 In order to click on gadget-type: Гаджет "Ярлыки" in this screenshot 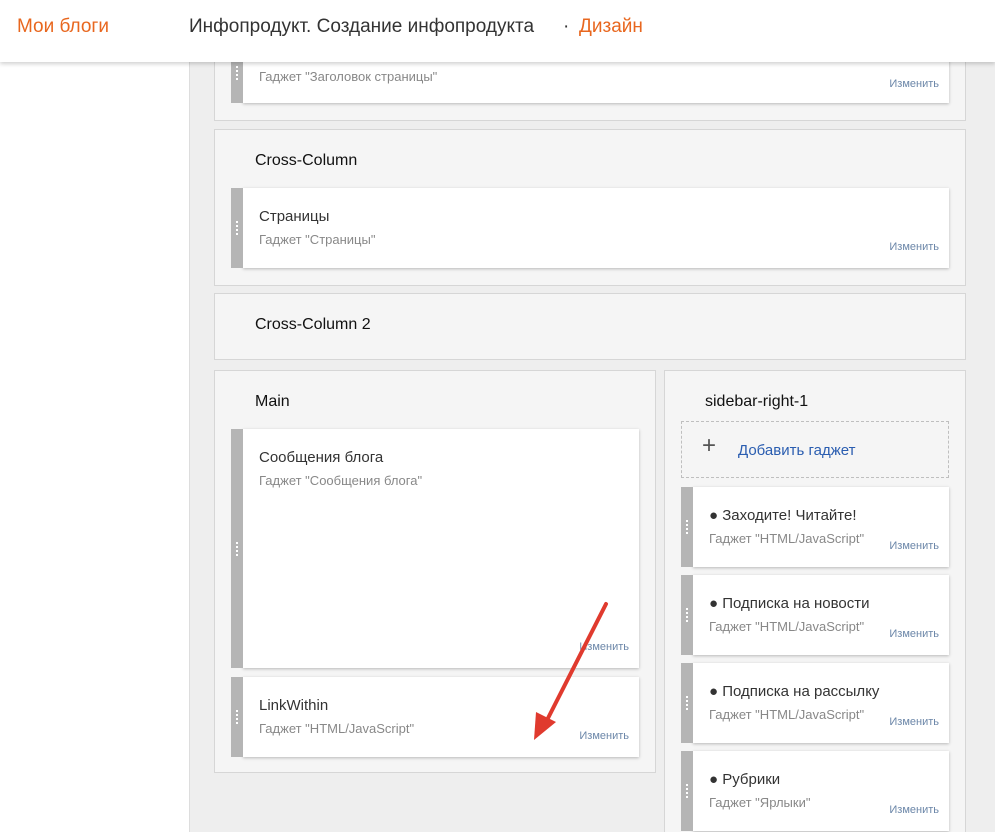, I will do `click(760, 802)`.